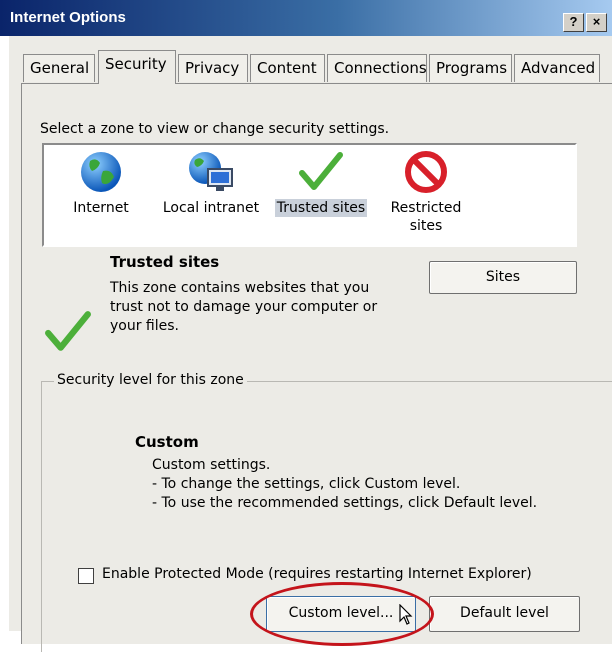 The image size is (612, 652). I want to click on help-button: ?, so click(573, 22).